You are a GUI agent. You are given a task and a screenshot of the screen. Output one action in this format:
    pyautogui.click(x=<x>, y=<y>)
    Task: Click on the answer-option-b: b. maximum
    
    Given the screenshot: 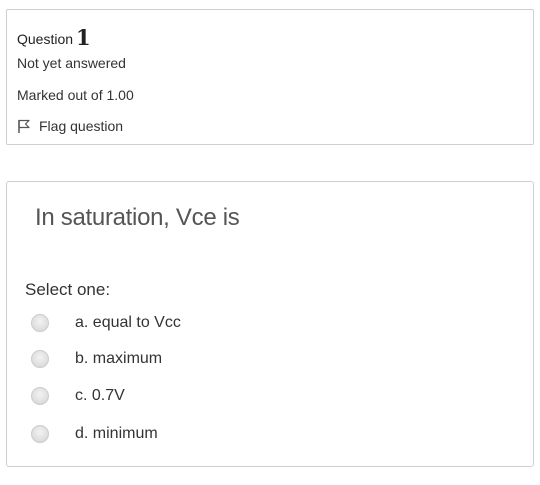 What is the action you would take?
    pyautogui.click(x=96, y=359)
    